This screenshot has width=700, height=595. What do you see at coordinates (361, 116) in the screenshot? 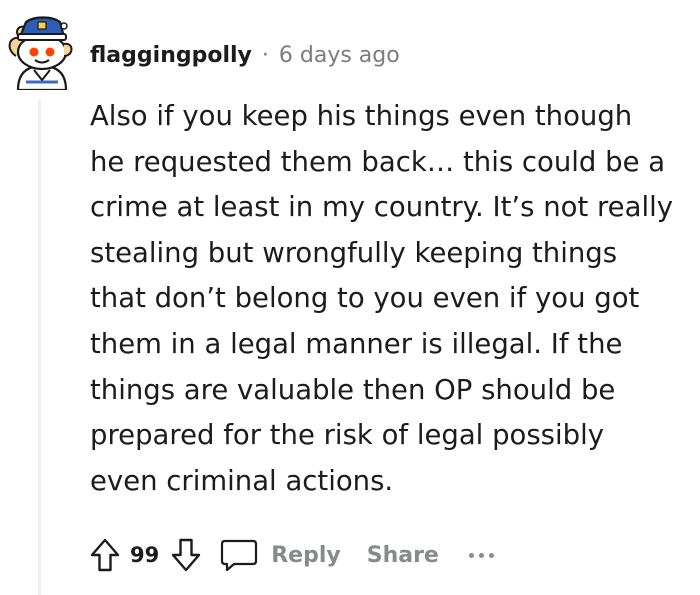
I see `comment-body-line: Also if you keep his things even though` at bounding box center [361, 116].